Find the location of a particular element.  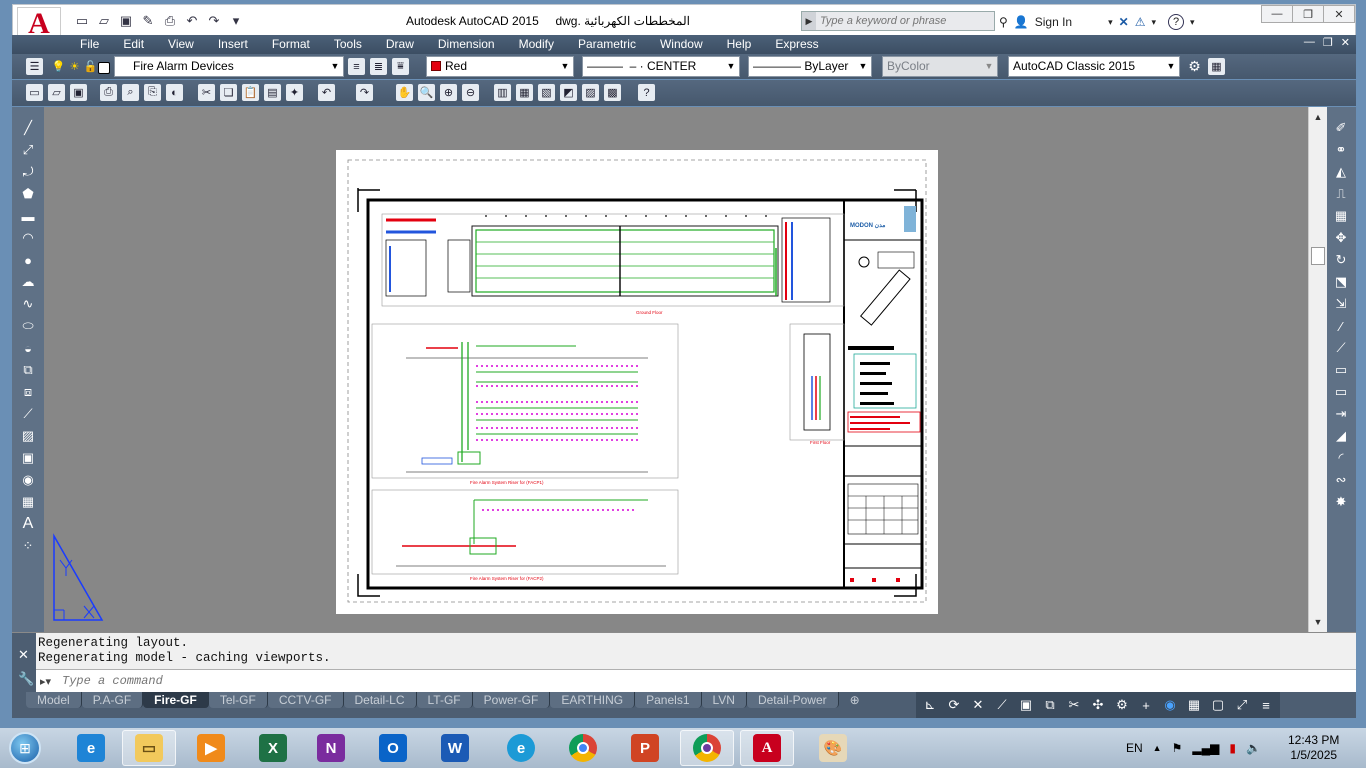

print-icon: ⎙ is located at coordinates (170, 21).